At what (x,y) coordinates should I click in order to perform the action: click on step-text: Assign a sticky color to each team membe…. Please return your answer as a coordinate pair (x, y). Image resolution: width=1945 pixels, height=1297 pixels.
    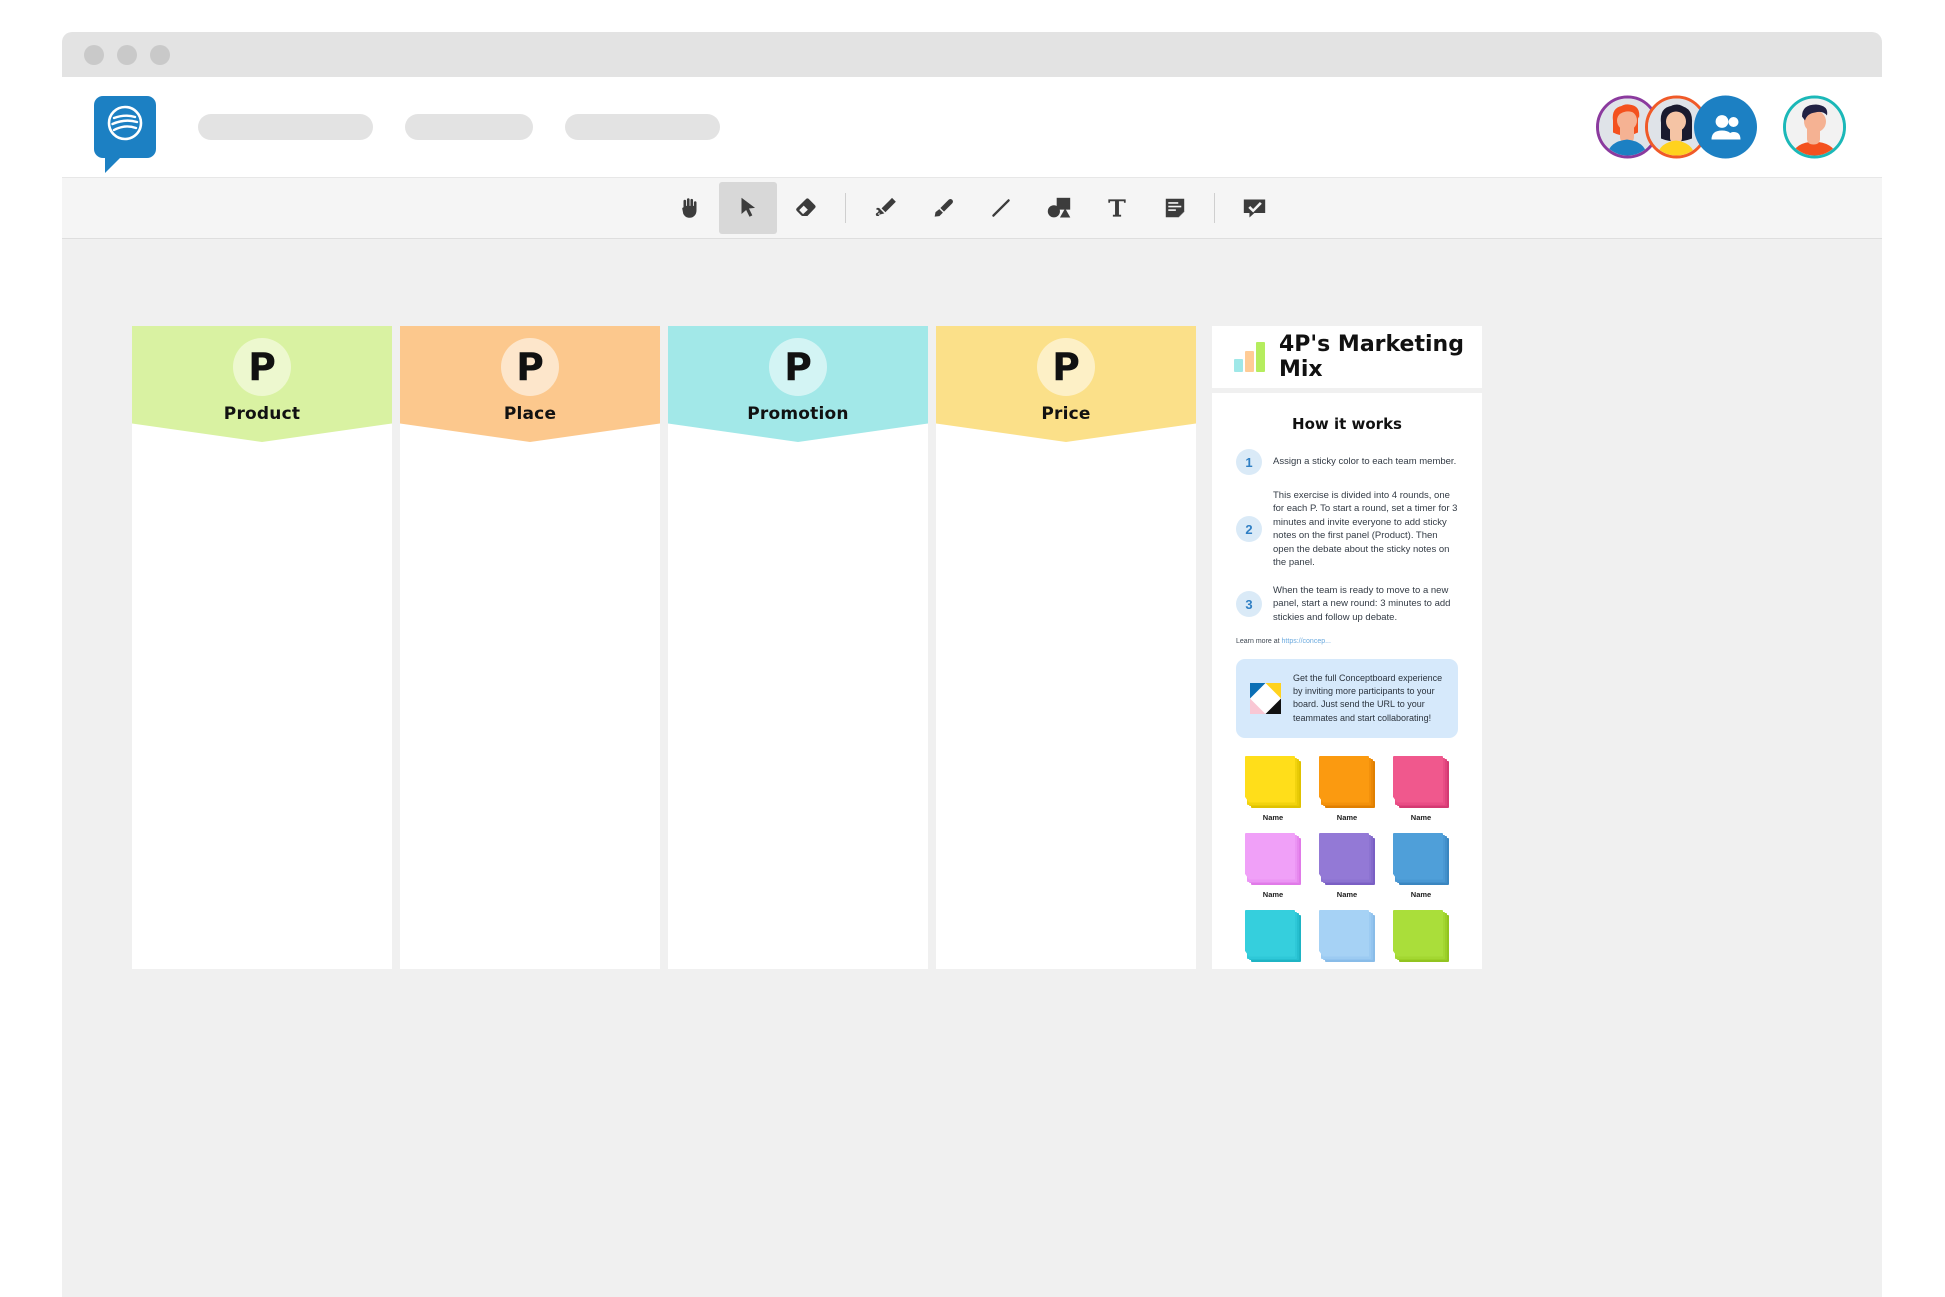
    Looking at the image, I should click on (1365, 462).